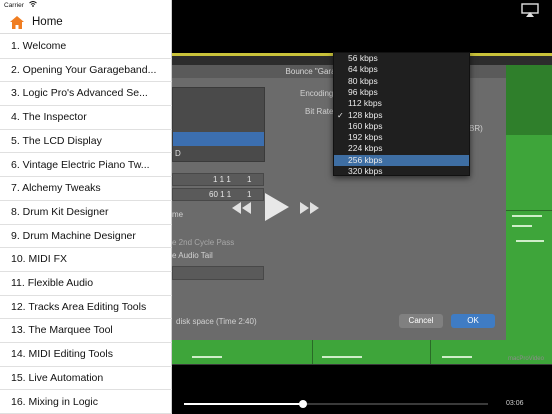  I want to click on option-fragment-1: me, so click(178, 214).